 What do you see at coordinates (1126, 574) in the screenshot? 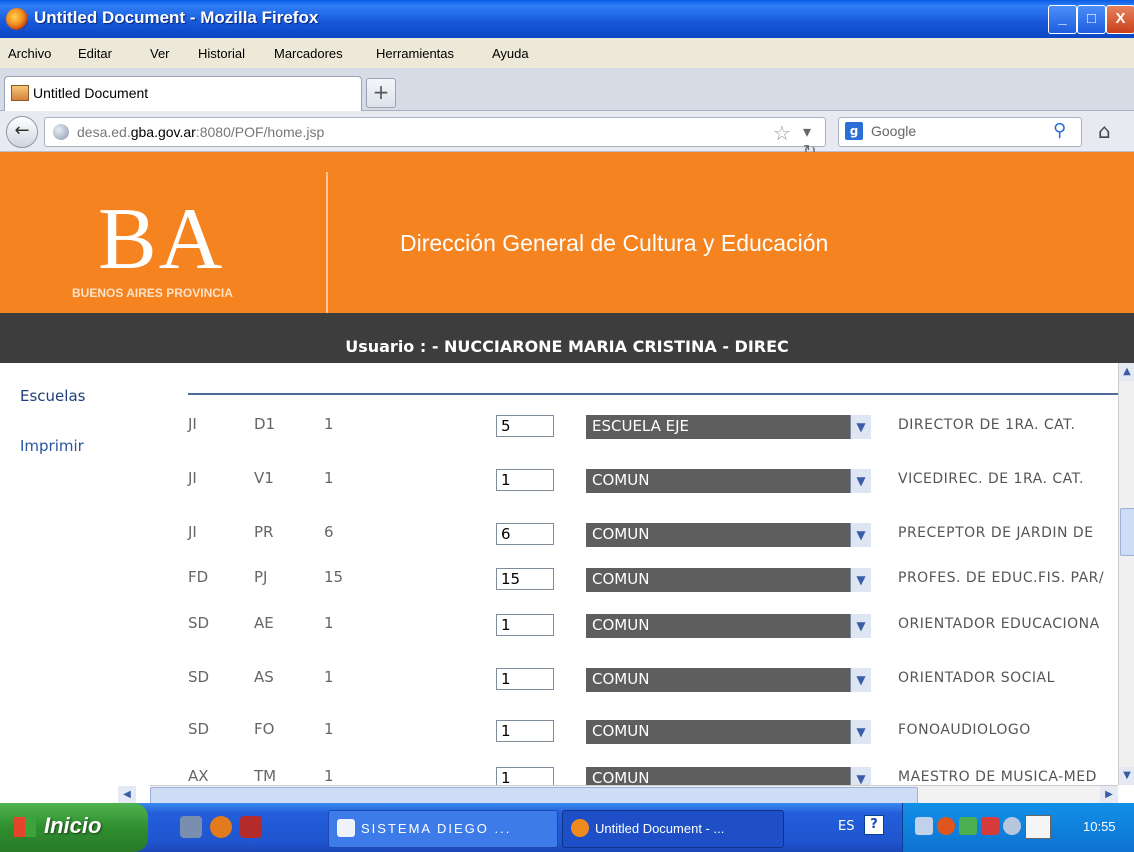
I see `vertical-scrollbar: ▲ ▼` at bounding box center [1126, 574].